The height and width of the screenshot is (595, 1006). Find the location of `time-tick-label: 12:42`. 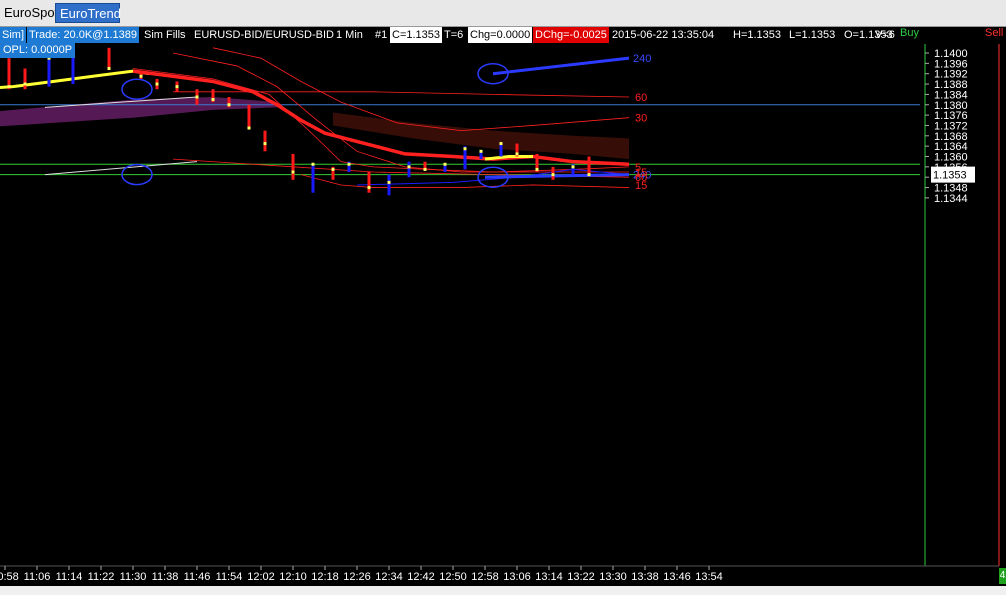

time-tick-label: 12:42 is located at coordinates (421, 577).